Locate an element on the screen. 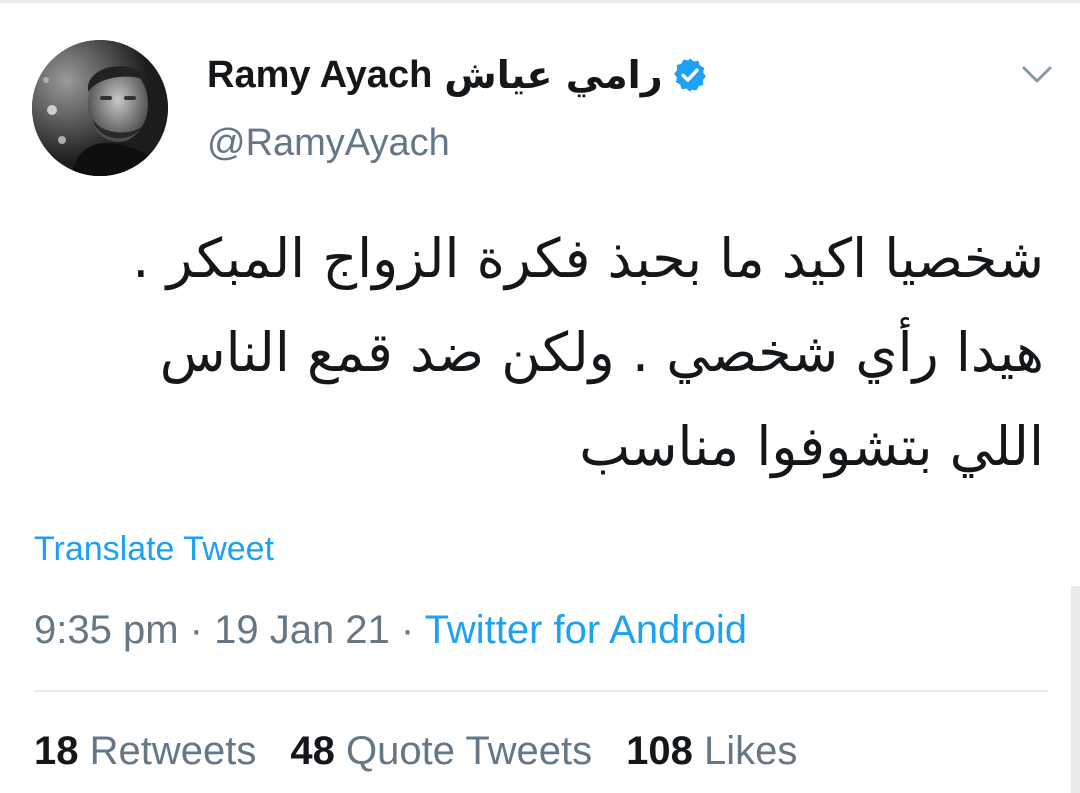 This screenshot has width=1080, height=793. retweets-stat: 18 Retweets is located at coordinates (145, 751).